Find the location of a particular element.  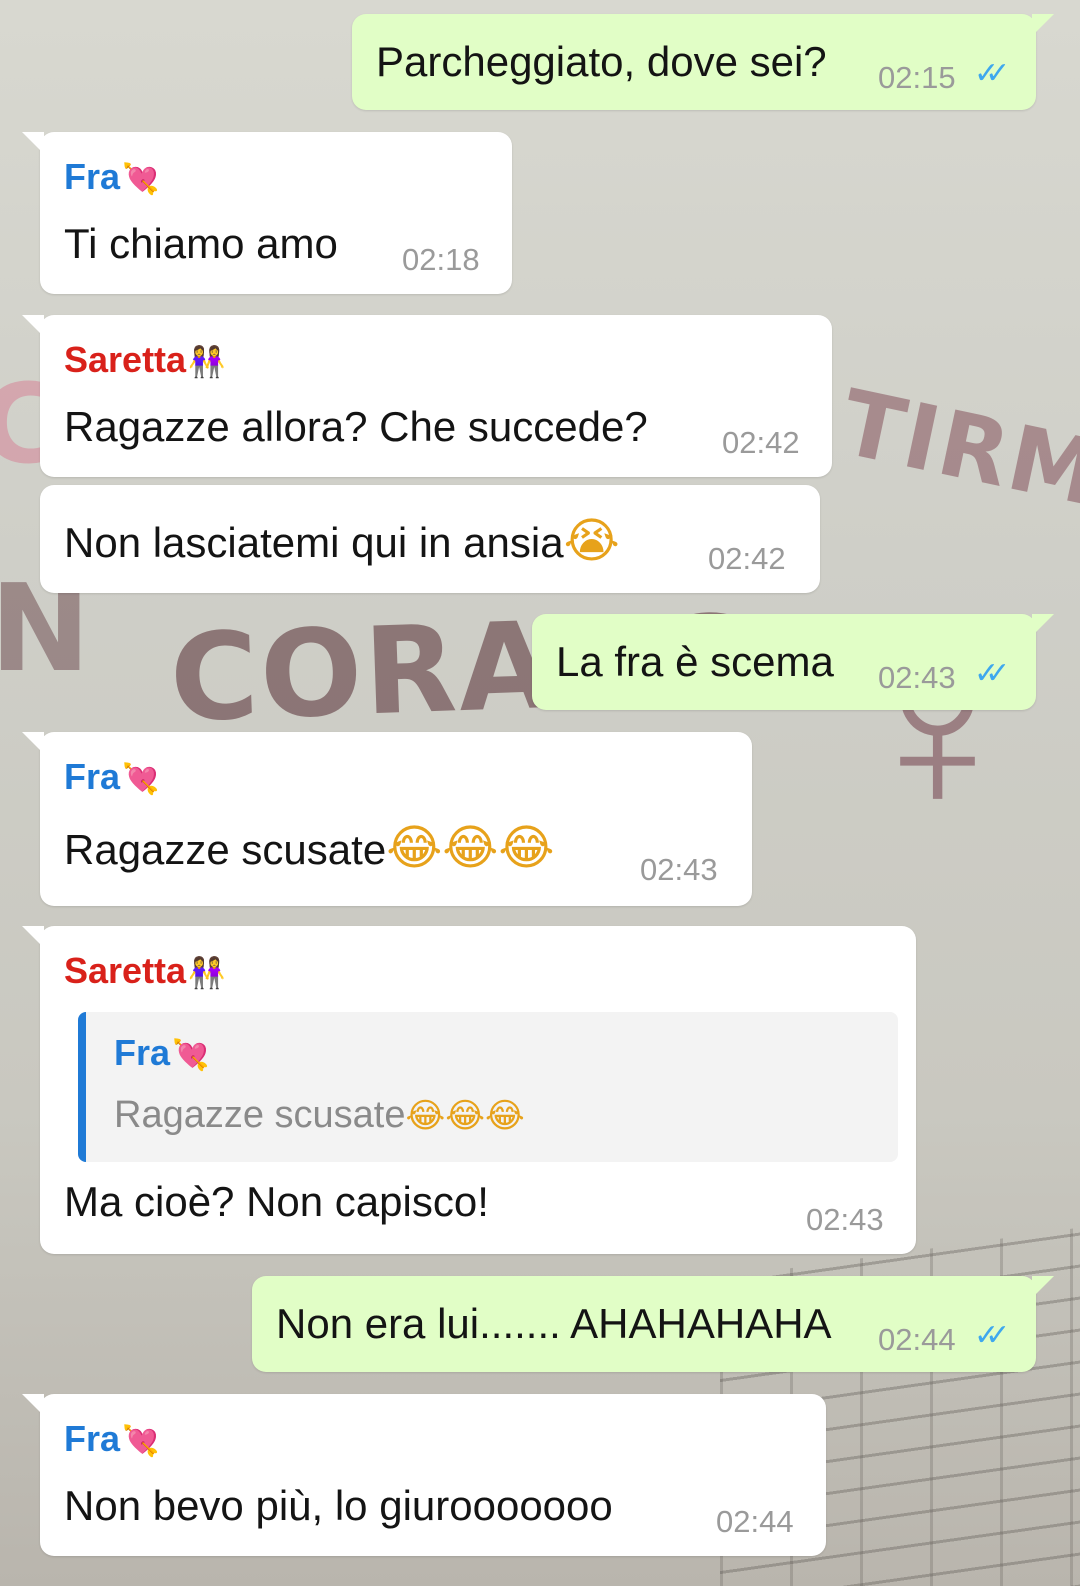

message-time: 02:18 is located at coordinates (441, 259).